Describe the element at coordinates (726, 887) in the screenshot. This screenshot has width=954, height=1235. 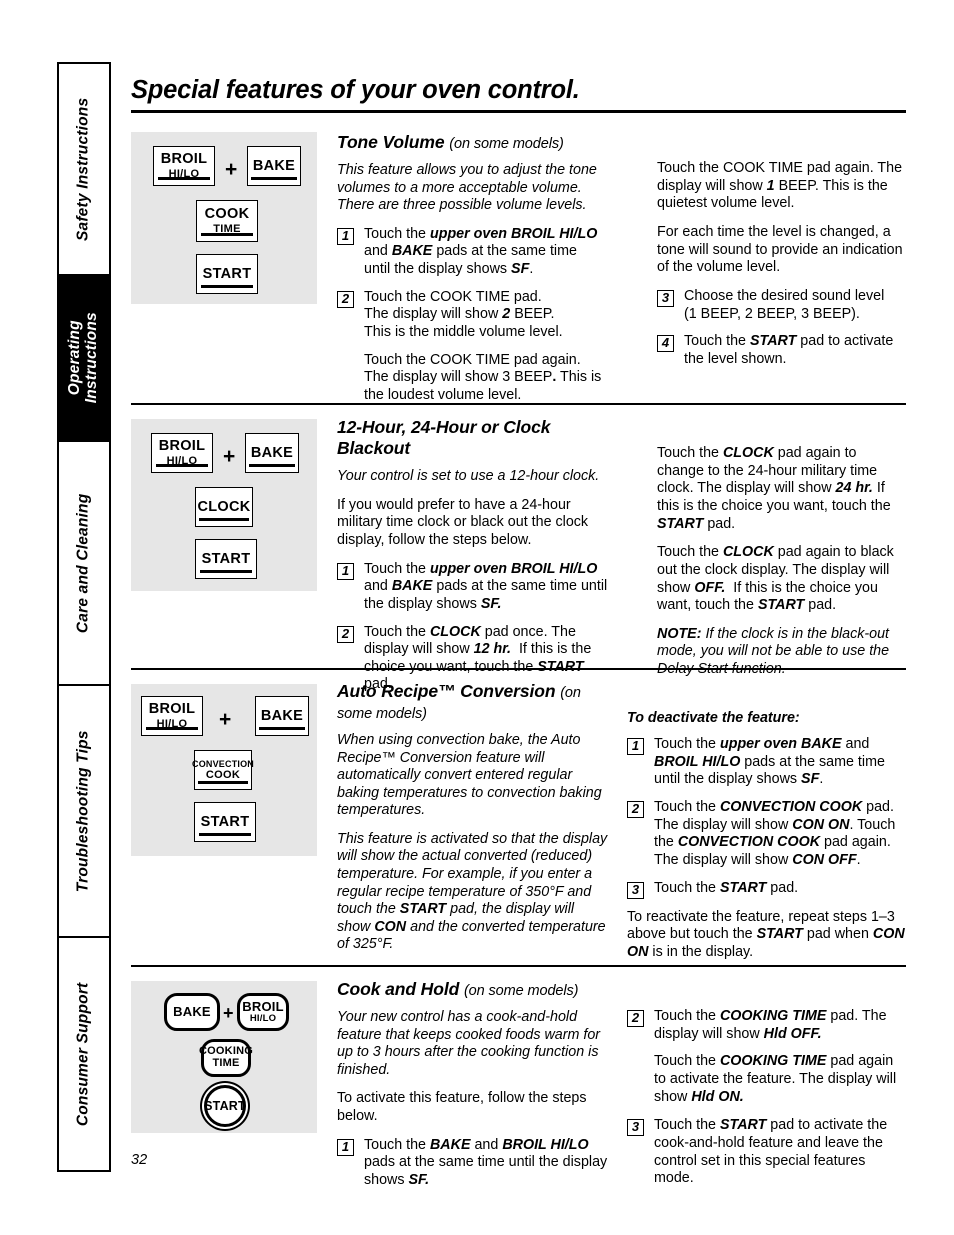
I see `step-text: Touch the START pad.` at that location.